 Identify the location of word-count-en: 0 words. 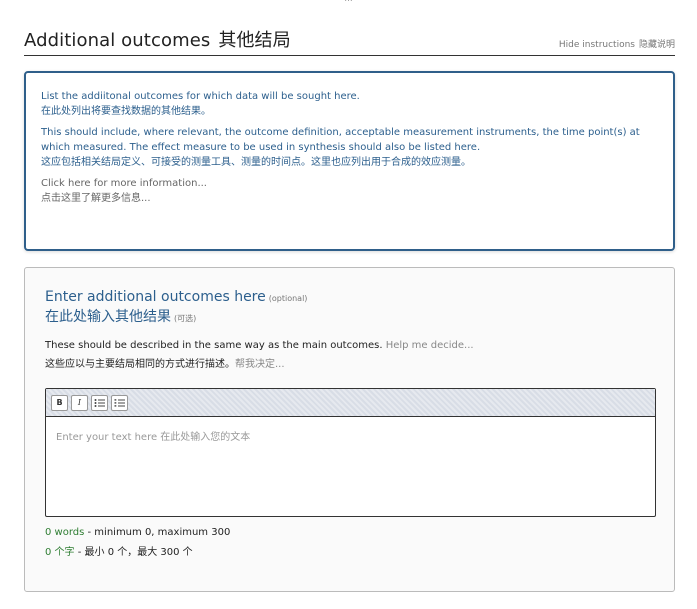
(65, 532).